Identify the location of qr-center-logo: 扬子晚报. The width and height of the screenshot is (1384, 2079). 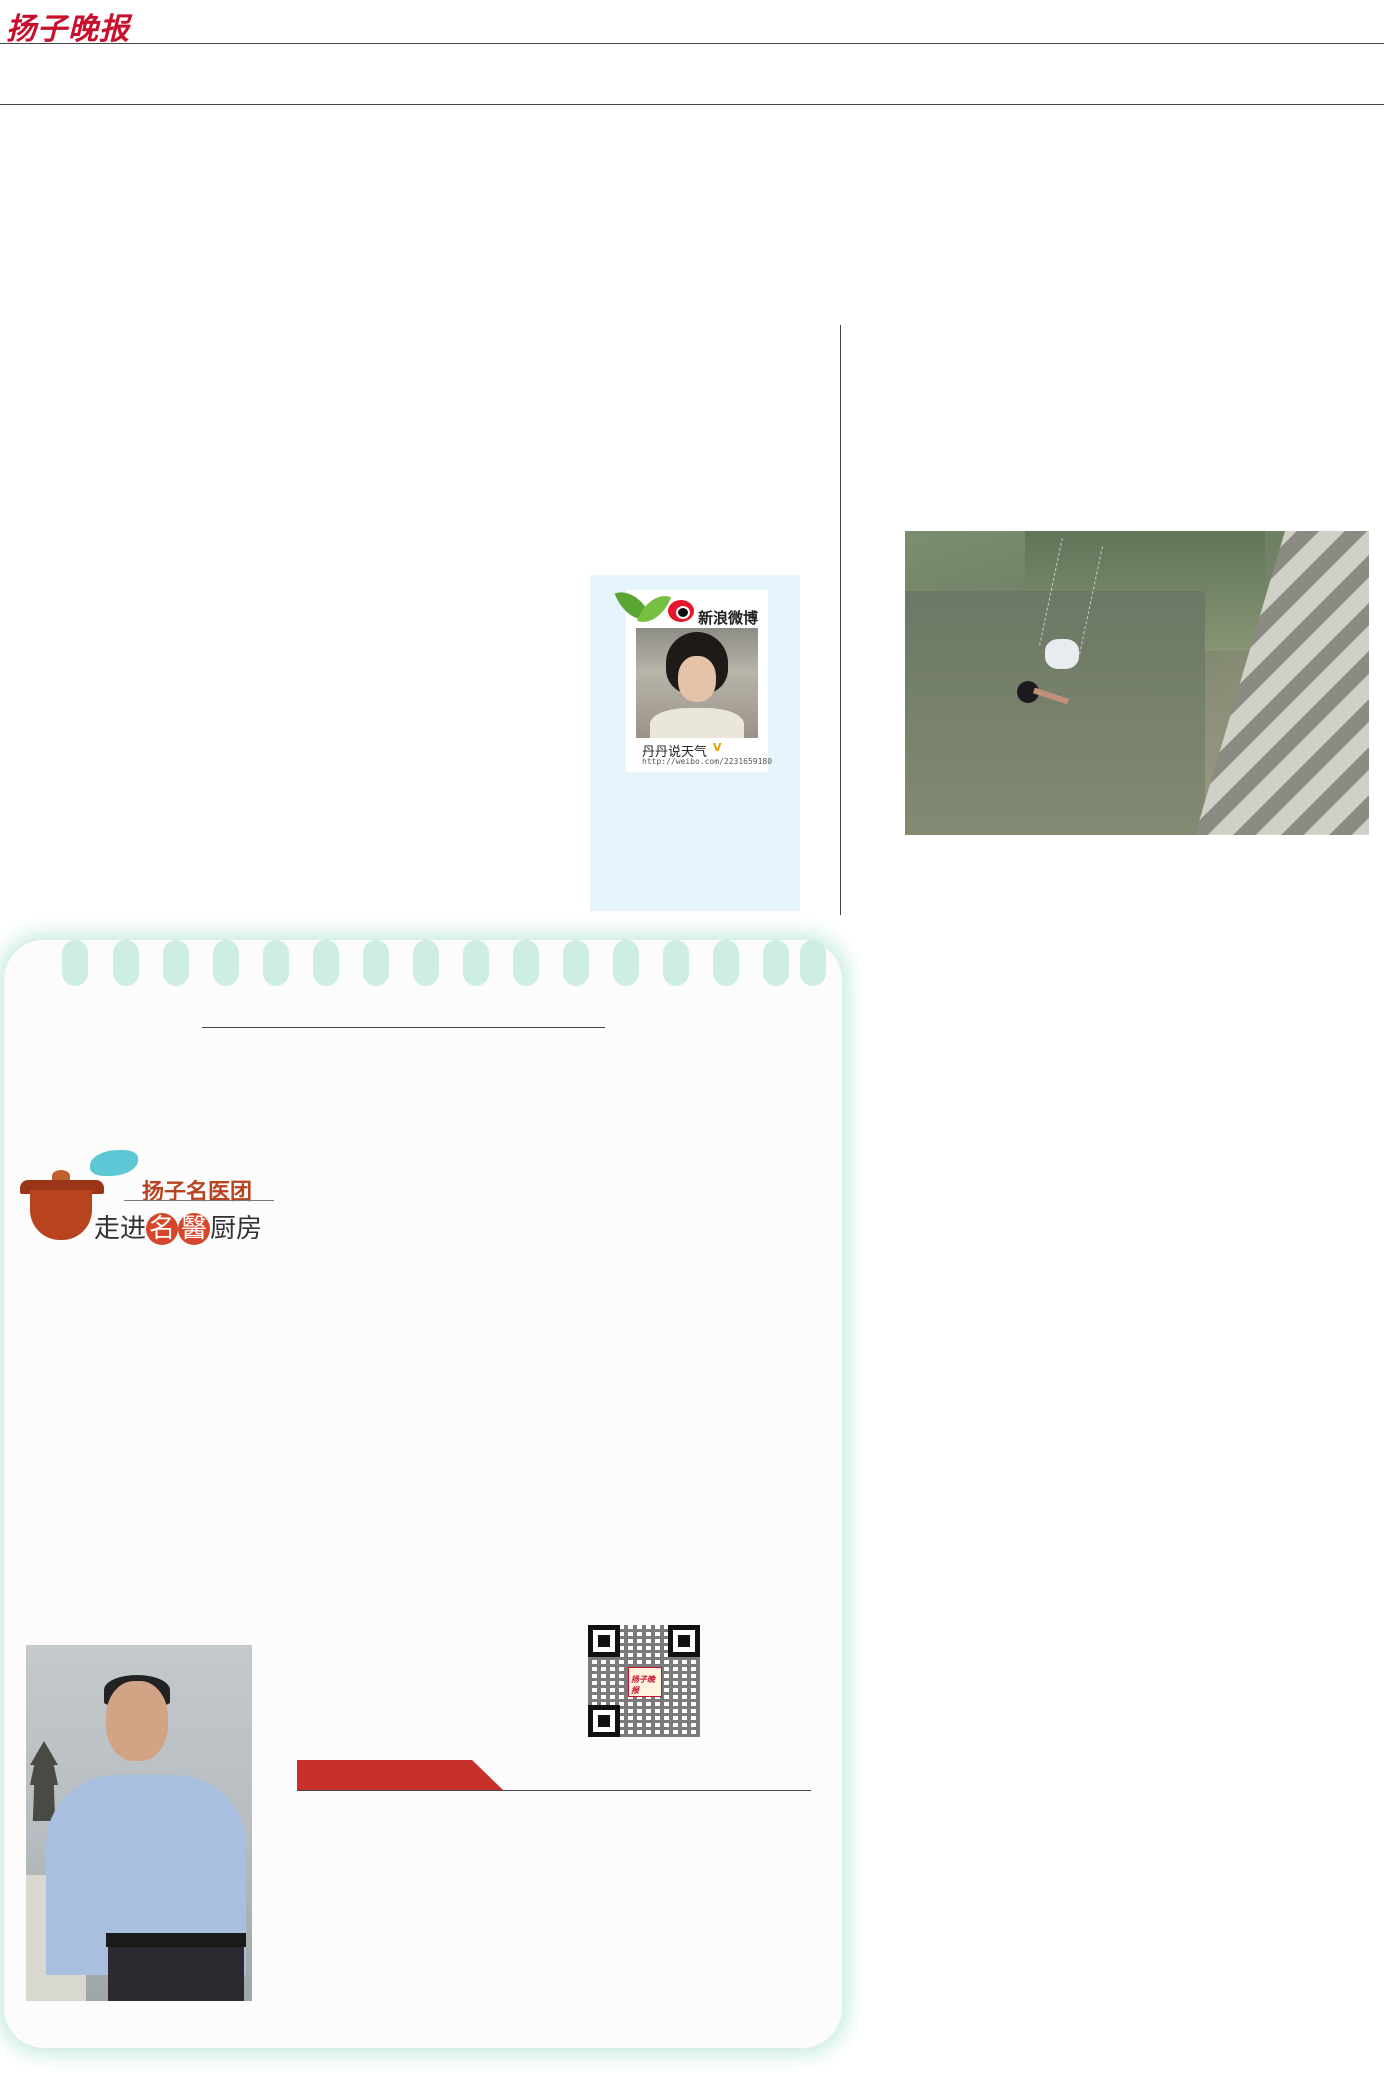
(645, 1682).